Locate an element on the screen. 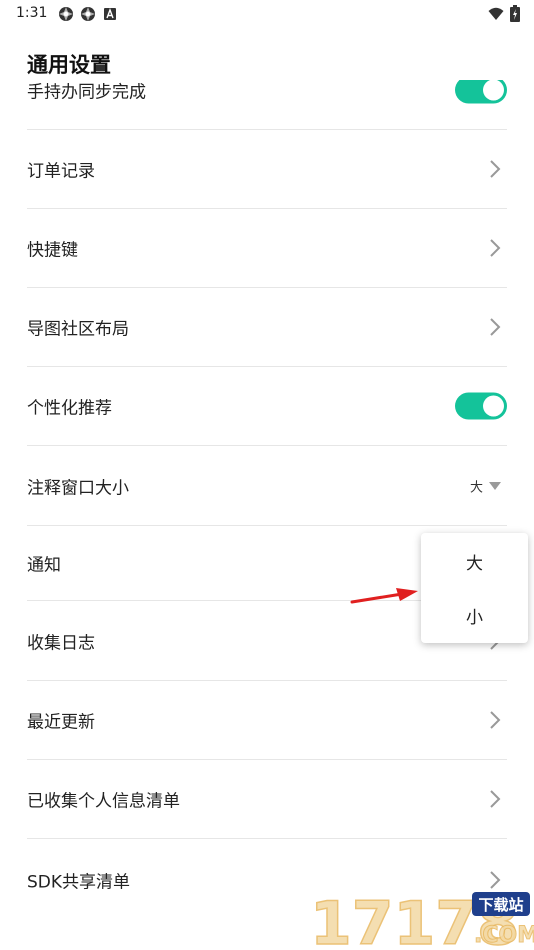 The image size is (534, 950). personalized-recommendations-toggle is located at coordinates (481, 406).